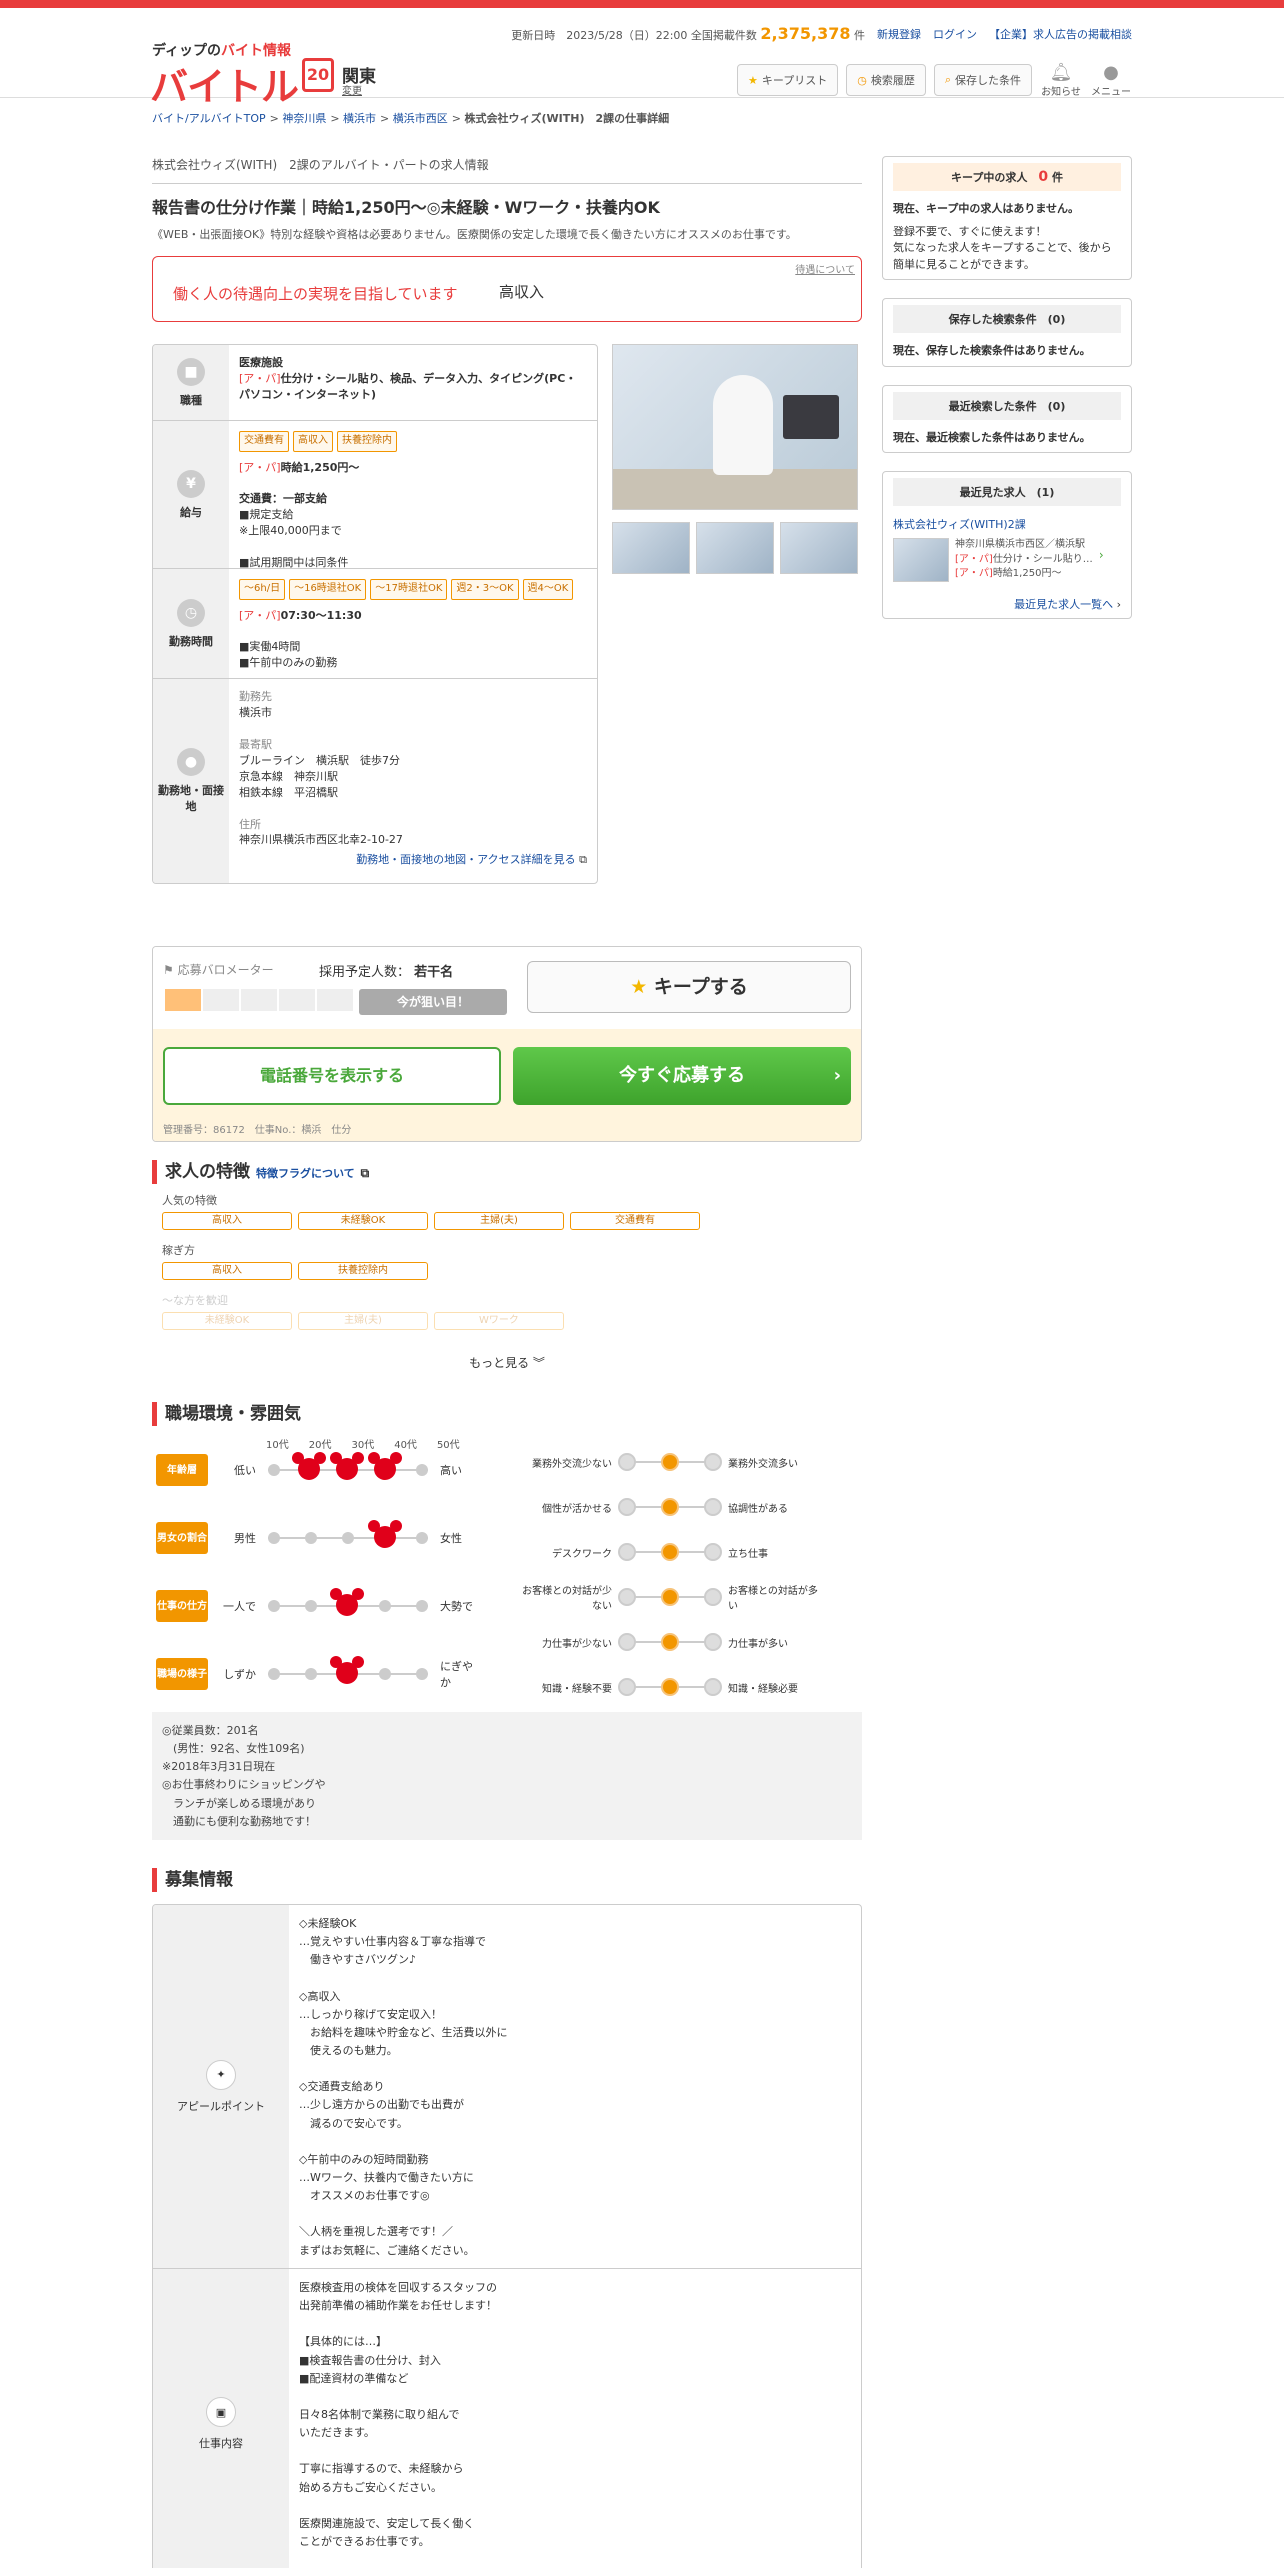  I want to click on time-note: ■午前中のみの勤務, so click(288, 663).